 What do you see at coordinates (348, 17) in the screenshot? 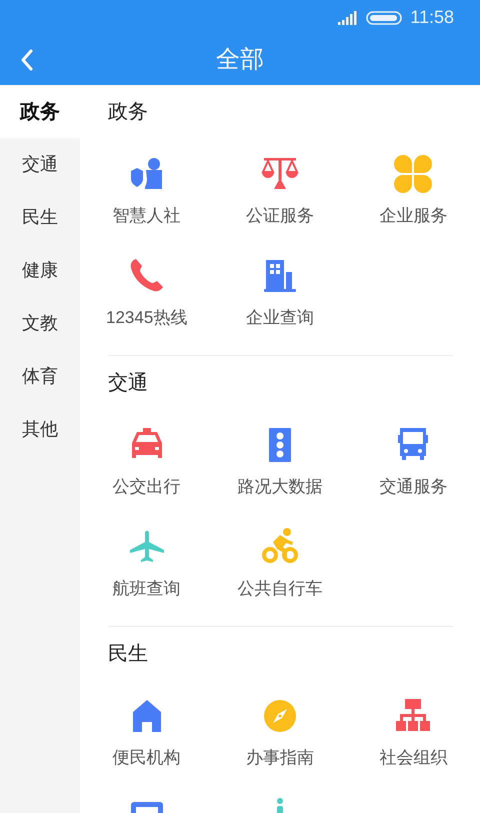
I see `signal-icon` at bounding box center [348, 17].